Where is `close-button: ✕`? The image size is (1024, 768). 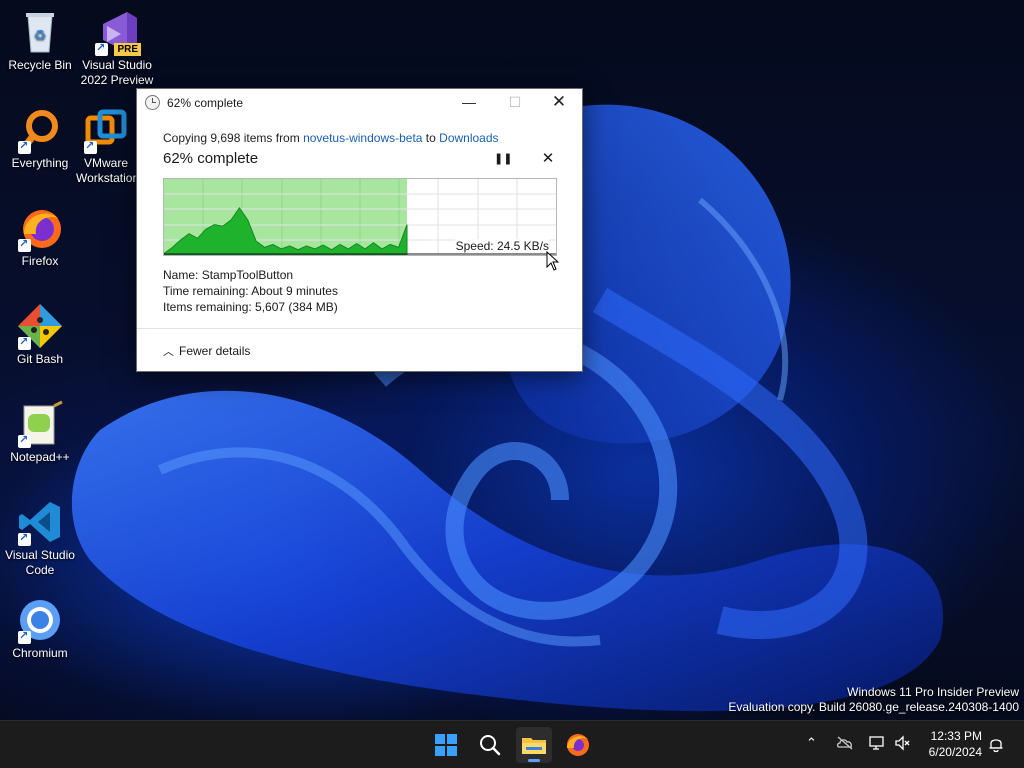 close-button: ✕ is located at coordinates (559, 102).